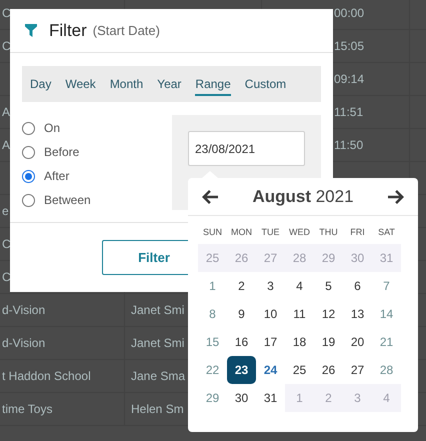  I want to click on table-cell-text: Jane Sma, so click(158, 376).